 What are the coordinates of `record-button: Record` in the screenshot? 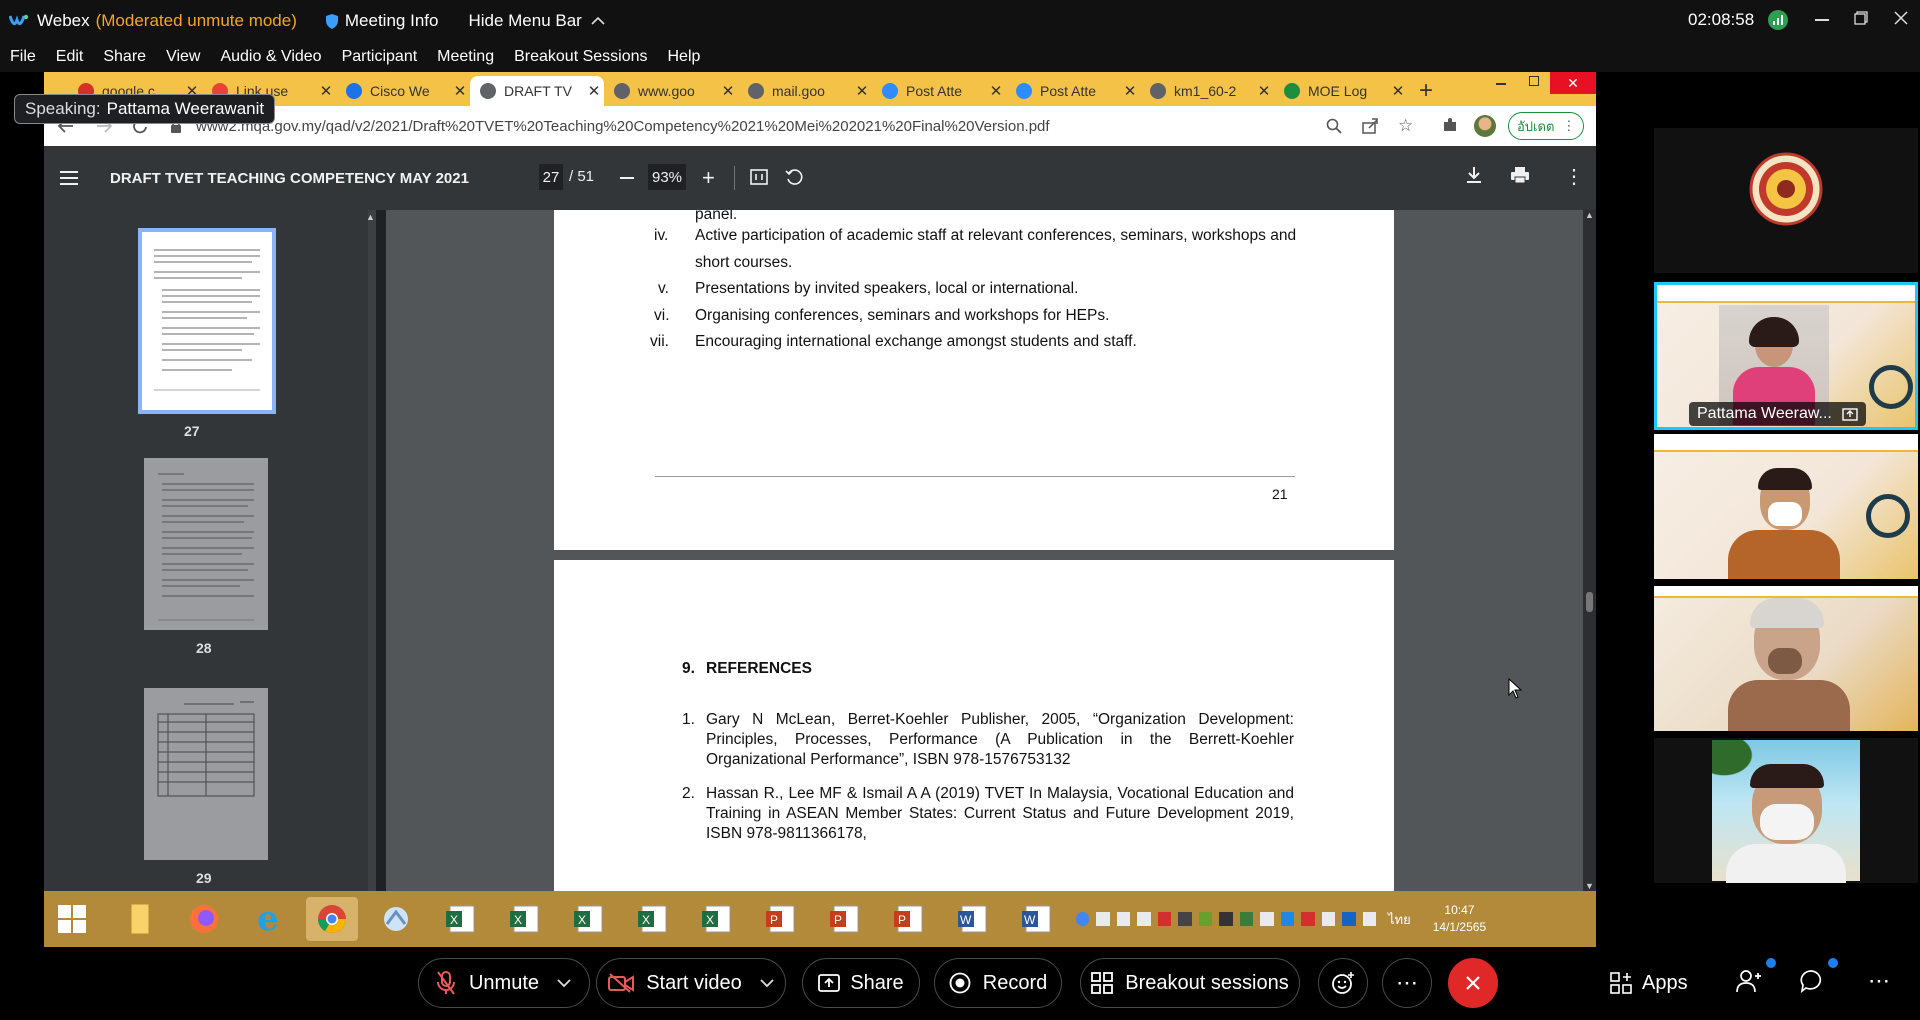 It's located at (998, 983).